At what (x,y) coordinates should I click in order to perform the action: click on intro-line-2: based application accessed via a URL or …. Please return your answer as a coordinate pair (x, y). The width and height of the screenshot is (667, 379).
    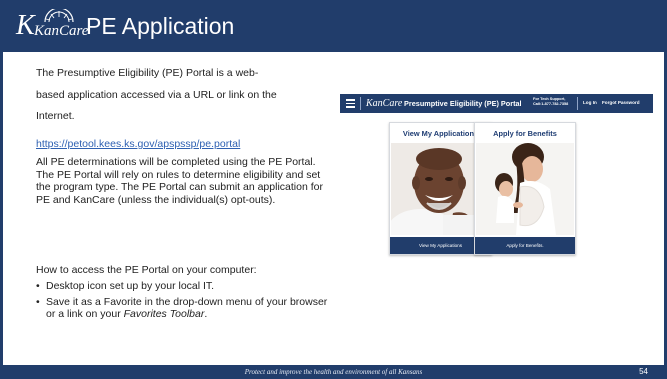
    Looking at the image, I should click on (156, 95).